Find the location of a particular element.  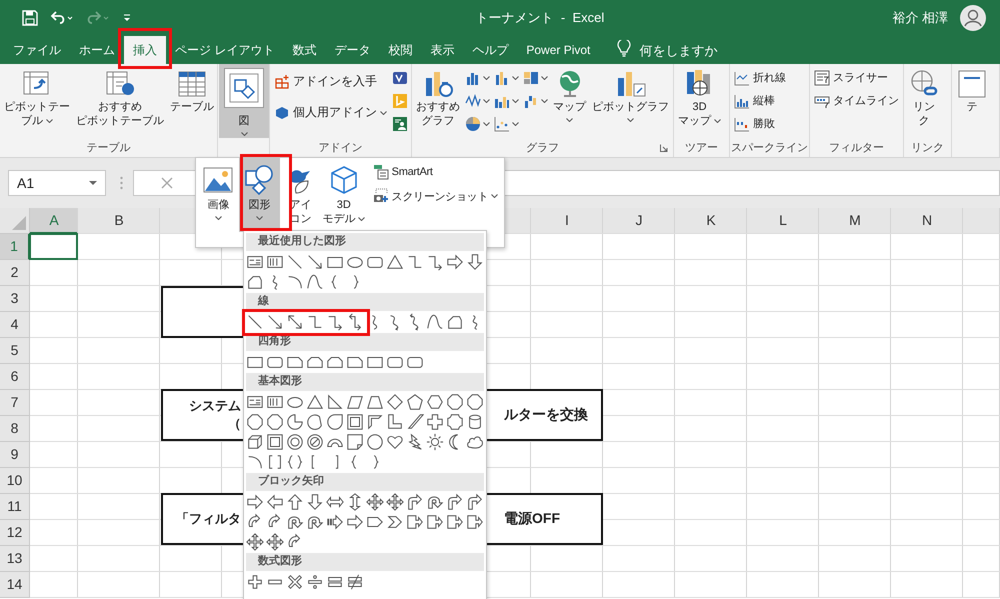

bracket-pair-icon is located at coordinates (275, 462).